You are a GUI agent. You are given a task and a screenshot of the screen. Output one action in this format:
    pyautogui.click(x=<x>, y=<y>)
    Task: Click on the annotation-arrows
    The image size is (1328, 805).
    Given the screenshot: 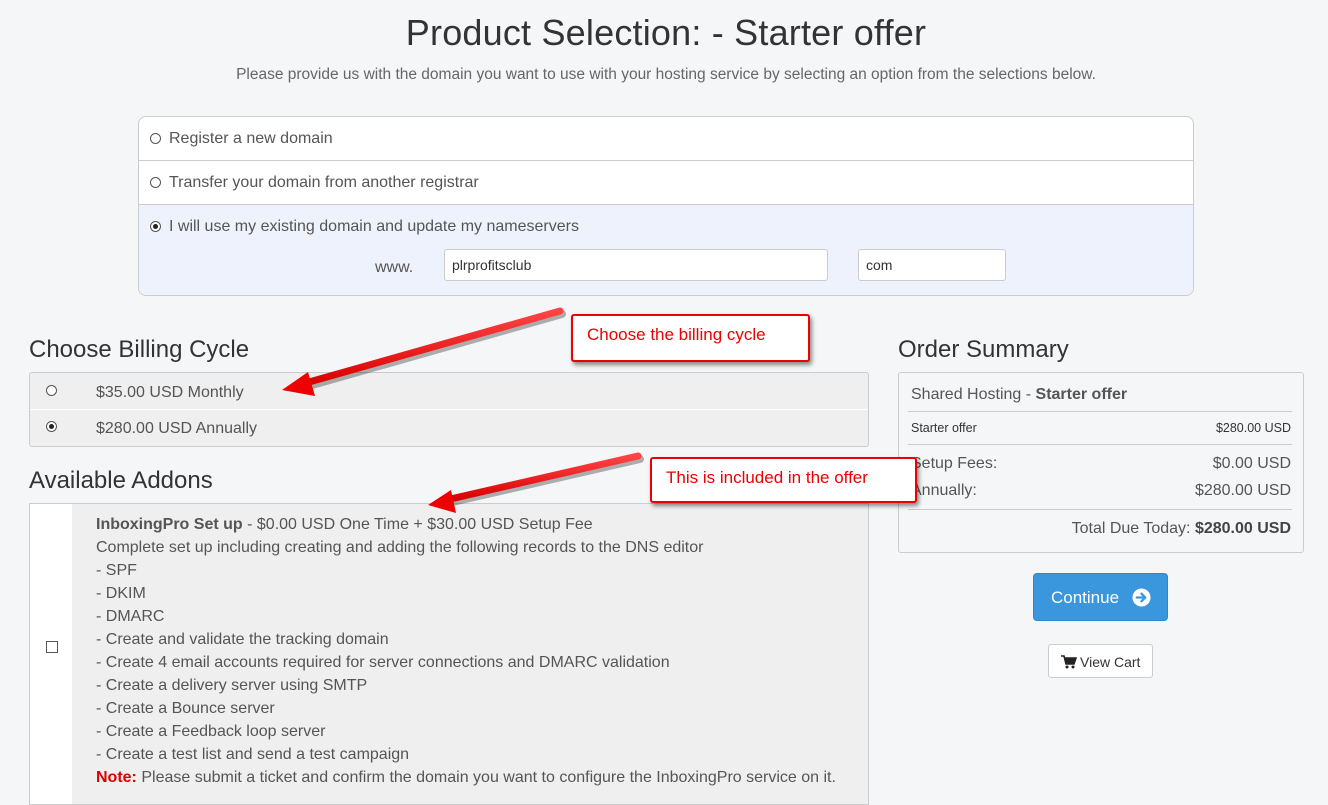 What is the action you would take?
    pyautogui.click(x=463, y=410)
    